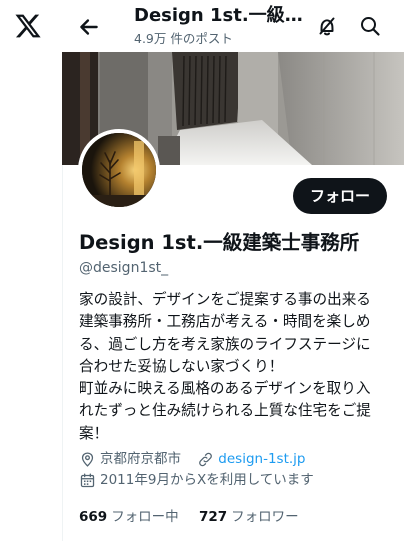 The height and width of the screenshot is (541, 404). I want to click on followers-label: フォロワー, so click(265, 517).